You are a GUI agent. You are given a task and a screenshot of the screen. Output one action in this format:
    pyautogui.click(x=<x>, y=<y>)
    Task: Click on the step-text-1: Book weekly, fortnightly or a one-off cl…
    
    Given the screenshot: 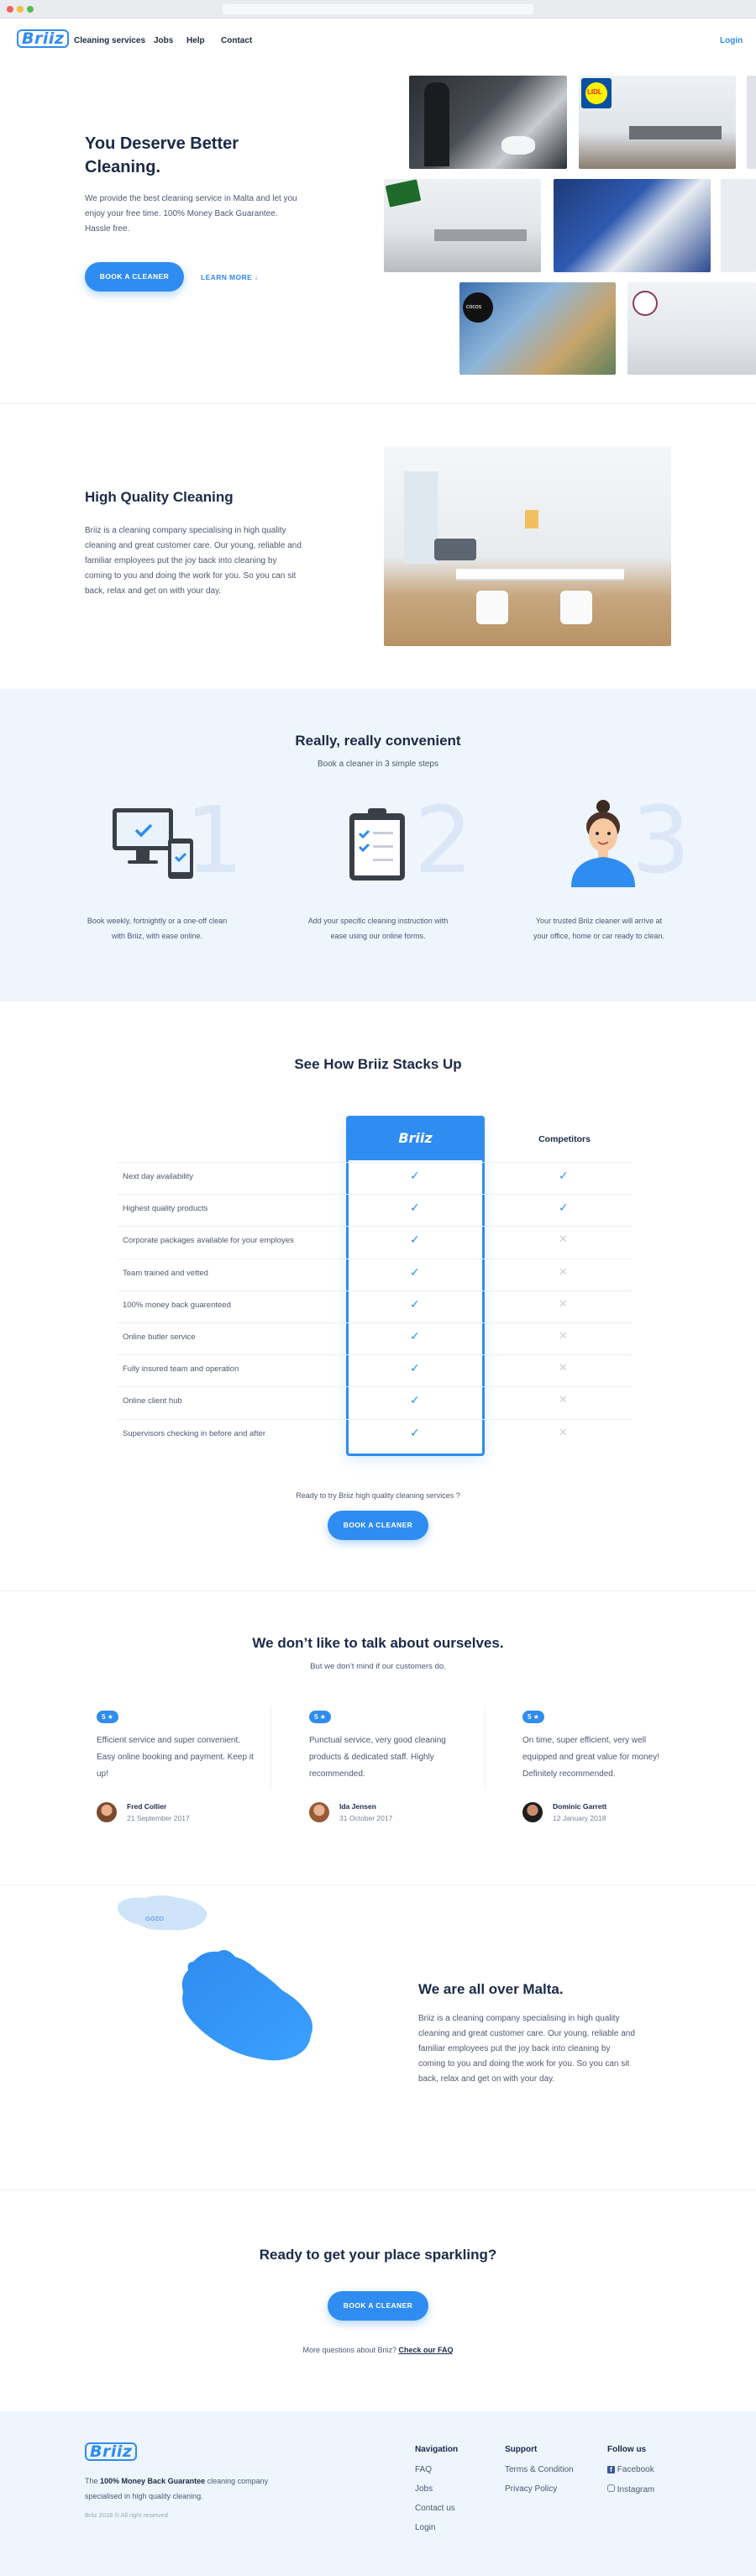 What is the action you would take?
    pyautogui.click(x=157, y=928)
    